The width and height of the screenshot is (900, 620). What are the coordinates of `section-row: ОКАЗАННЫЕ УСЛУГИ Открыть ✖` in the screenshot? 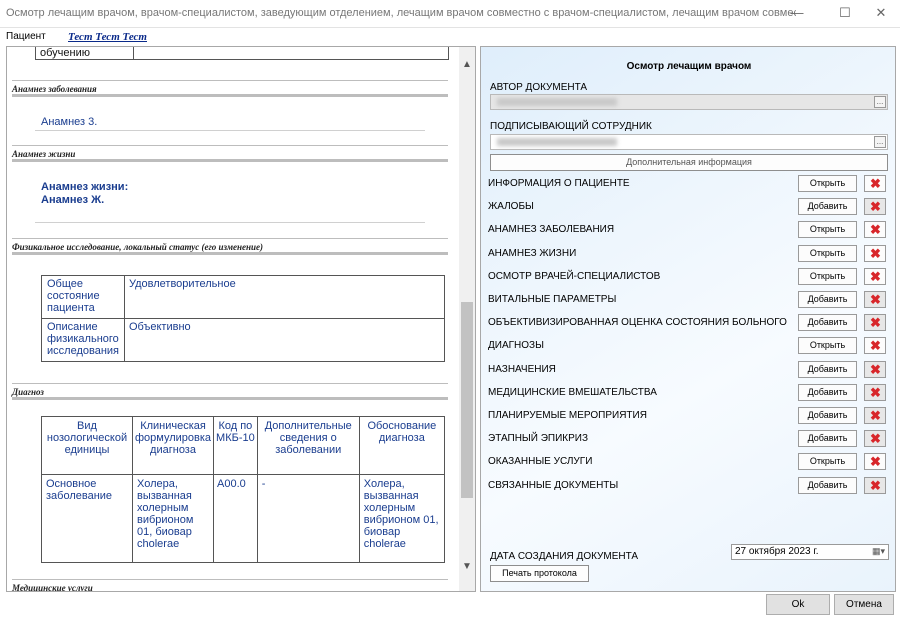 It's located at (689, 462).